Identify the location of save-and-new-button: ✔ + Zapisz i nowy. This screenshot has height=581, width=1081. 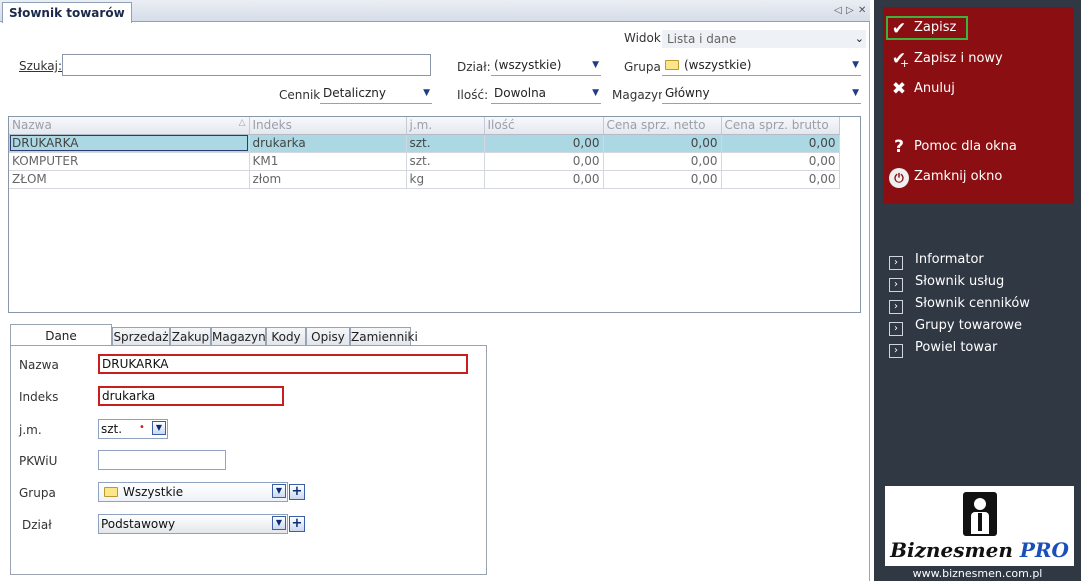
(978, 60).